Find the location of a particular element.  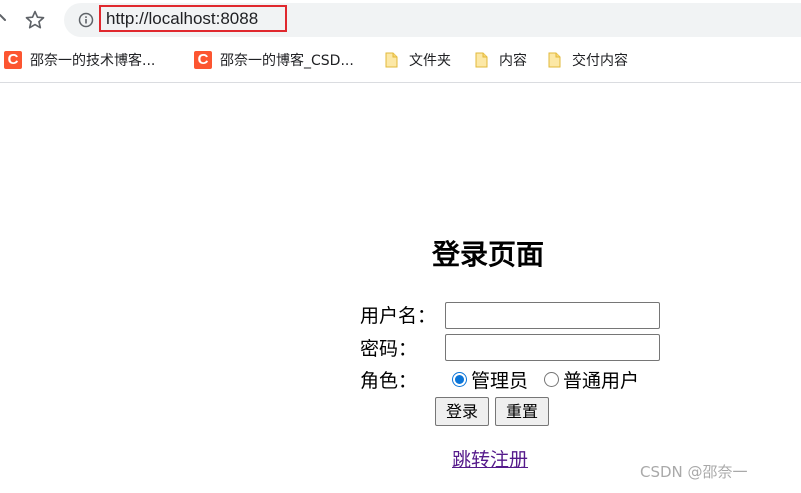

back-arrow-icon is located at coordinates (4, 19).